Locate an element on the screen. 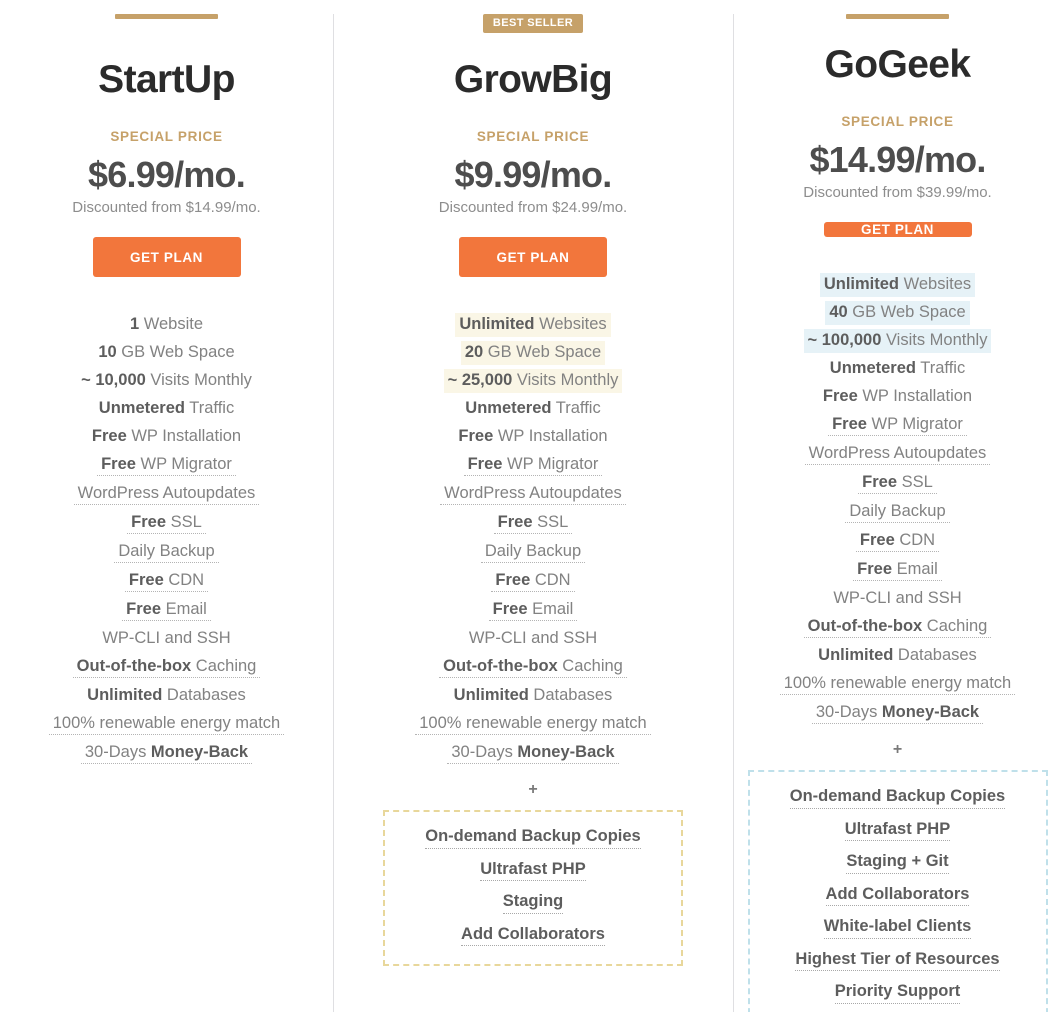  feature-label: Website is located at coordinates (171, 324).